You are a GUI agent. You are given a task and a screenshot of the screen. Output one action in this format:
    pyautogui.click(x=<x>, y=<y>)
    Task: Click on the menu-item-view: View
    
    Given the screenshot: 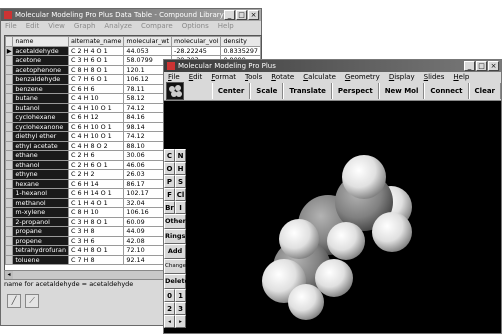 What is the action you would take?
    pyautogui.click(x=56, y=26)
    